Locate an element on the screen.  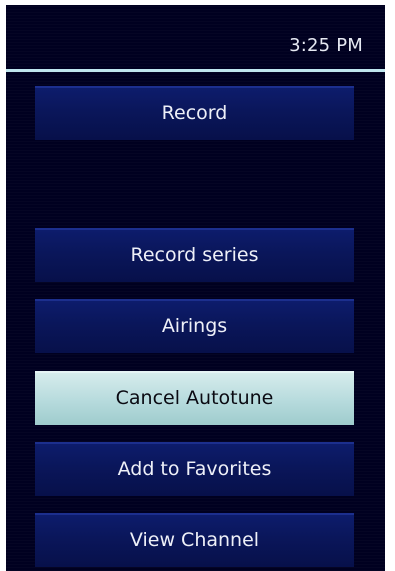
record-button: Record is located at coordinates (194, 113).